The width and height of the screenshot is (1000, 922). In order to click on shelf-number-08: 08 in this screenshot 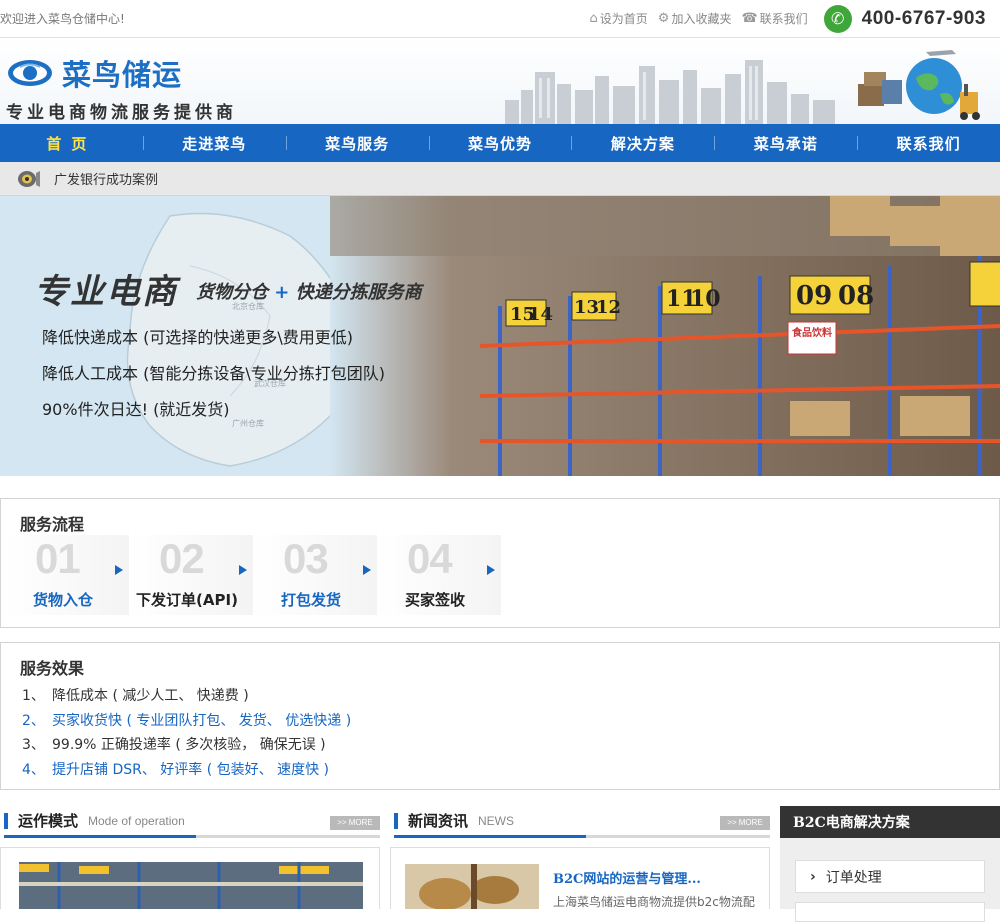, I will do `click(856, 296)`.